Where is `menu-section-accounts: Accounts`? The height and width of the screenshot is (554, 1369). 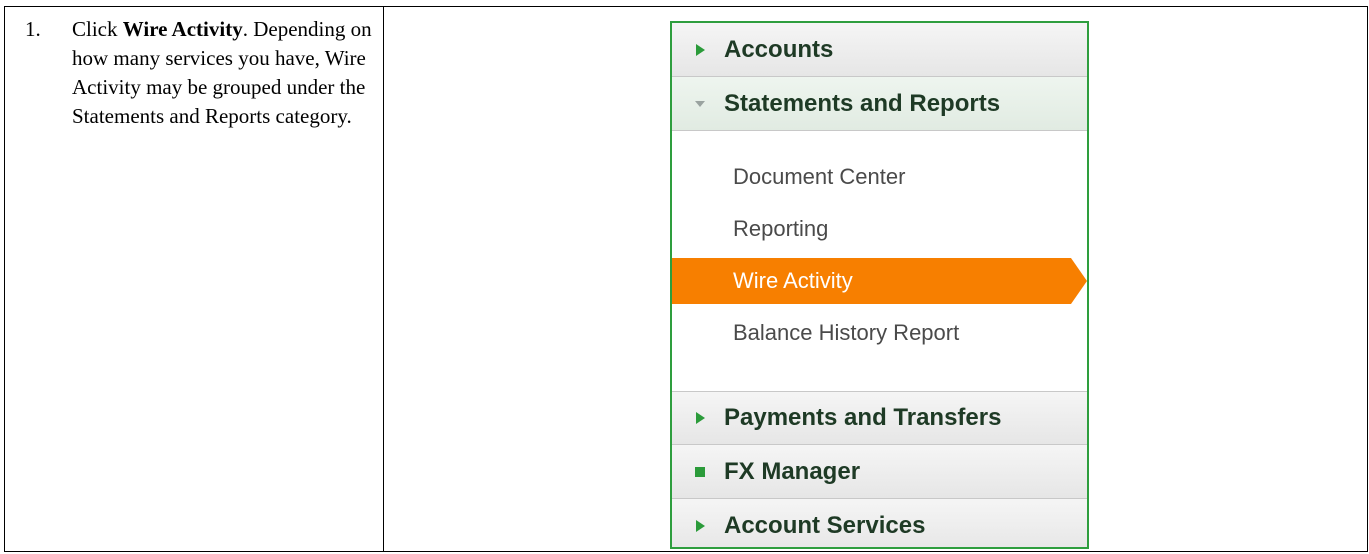
menu-section-accounts: Accounts is located at coordinates (879, 50).